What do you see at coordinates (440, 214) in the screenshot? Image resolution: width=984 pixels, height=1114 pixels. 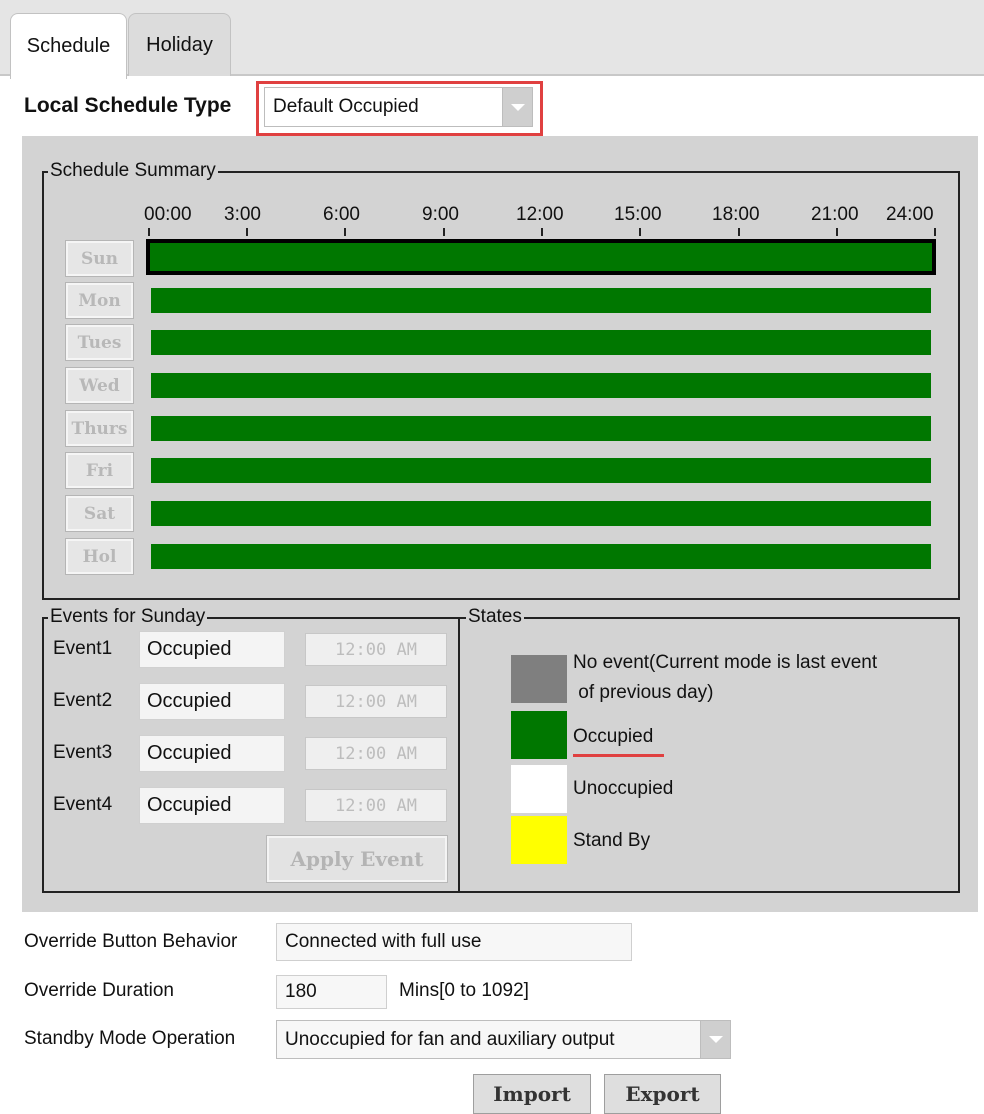 I see `time-label: 9:00` at bounding box center [440, 214].